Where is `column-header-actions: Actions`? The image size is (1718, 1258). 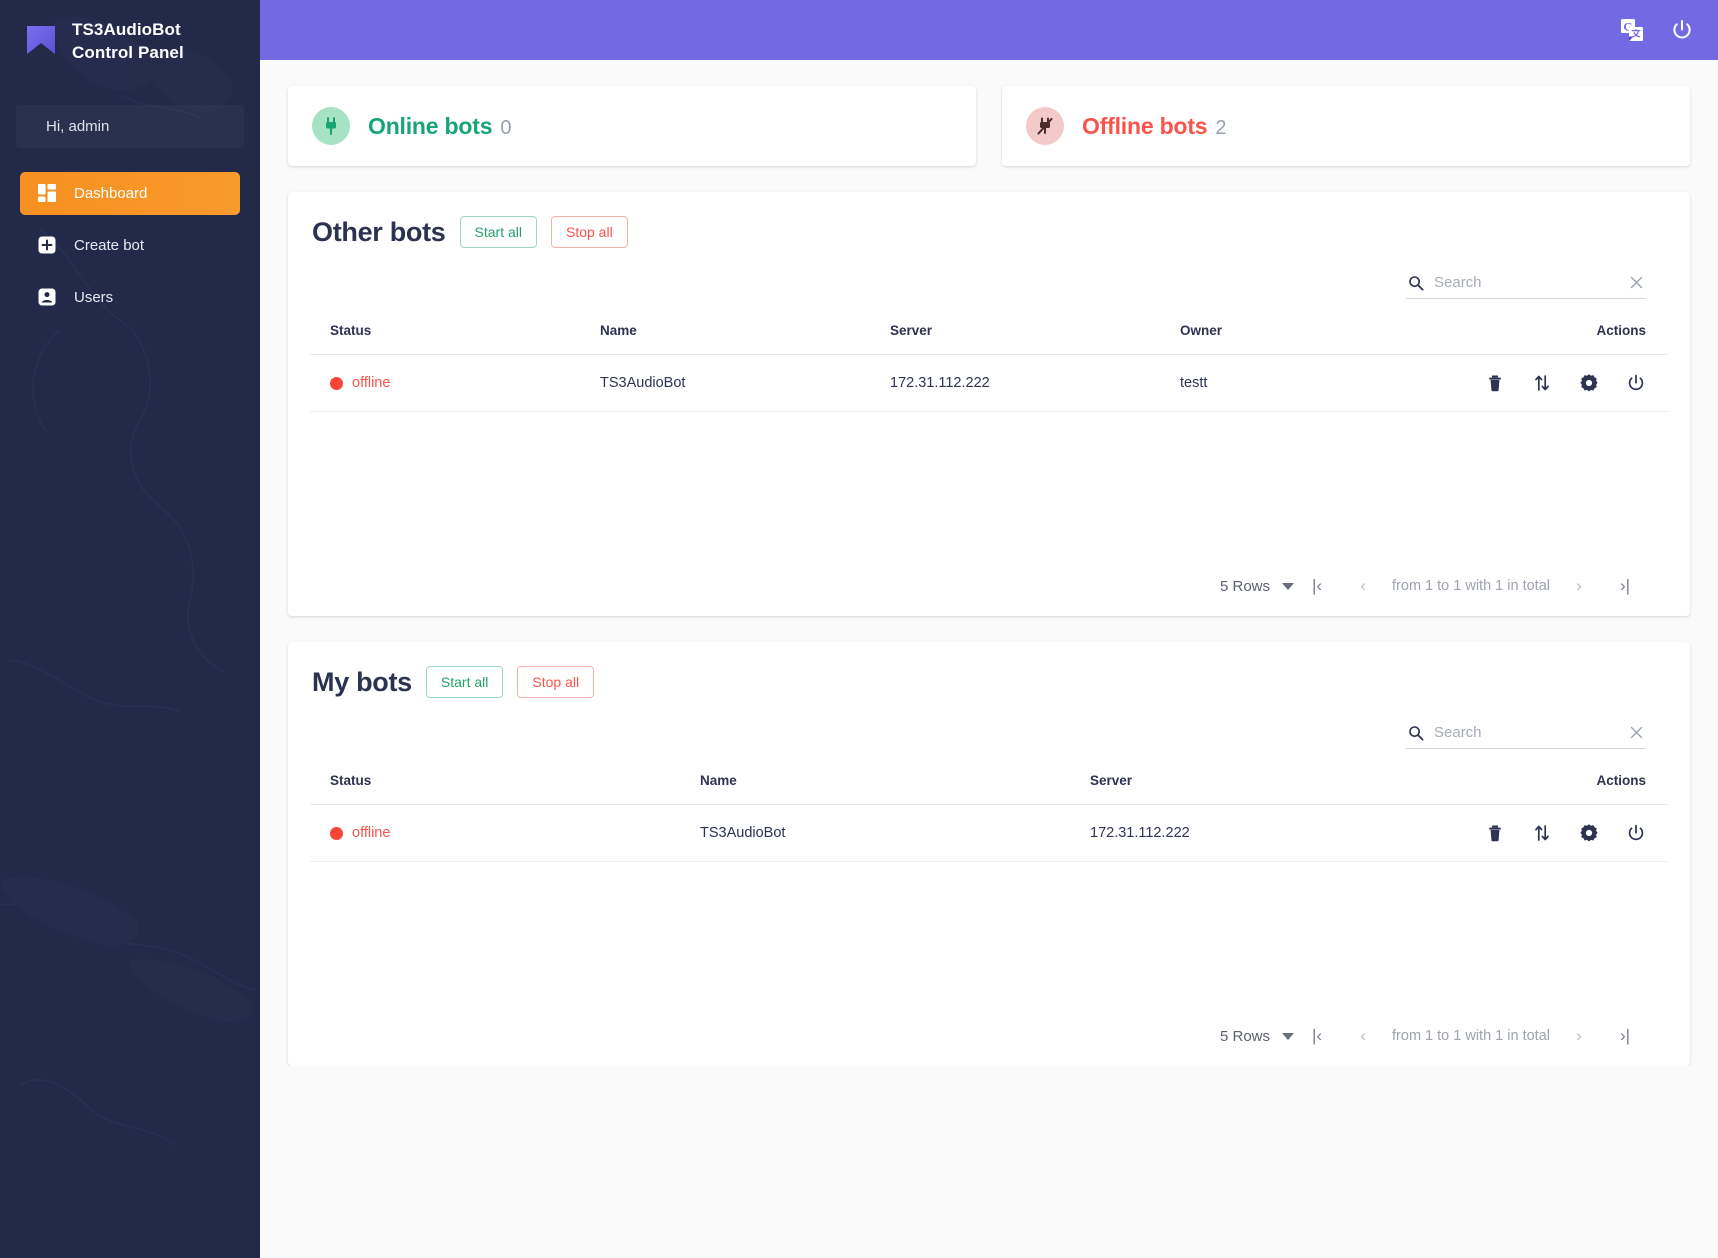
column-header-actions: Actions is located at coordinates (1480, 786).